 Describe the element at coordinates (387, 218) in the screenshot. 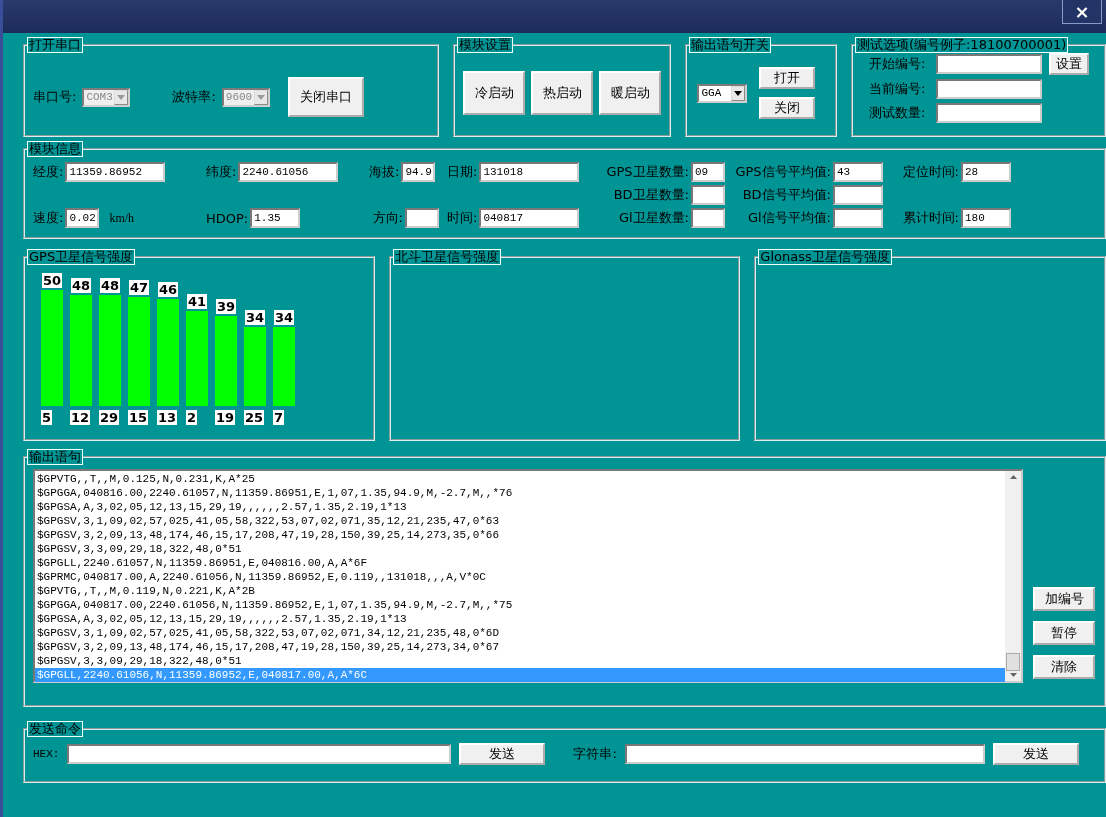

I see `info-label: 方向:` at that location.